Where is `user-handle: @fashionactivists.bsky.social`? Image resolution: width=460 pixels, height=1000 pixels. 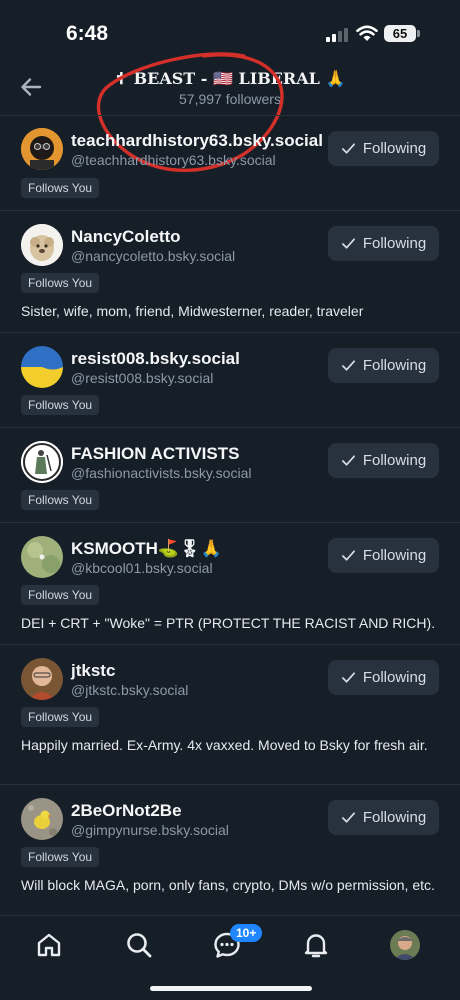
user-handle: @fashionactivists.bsky.social is located at coordinates (161, 473).